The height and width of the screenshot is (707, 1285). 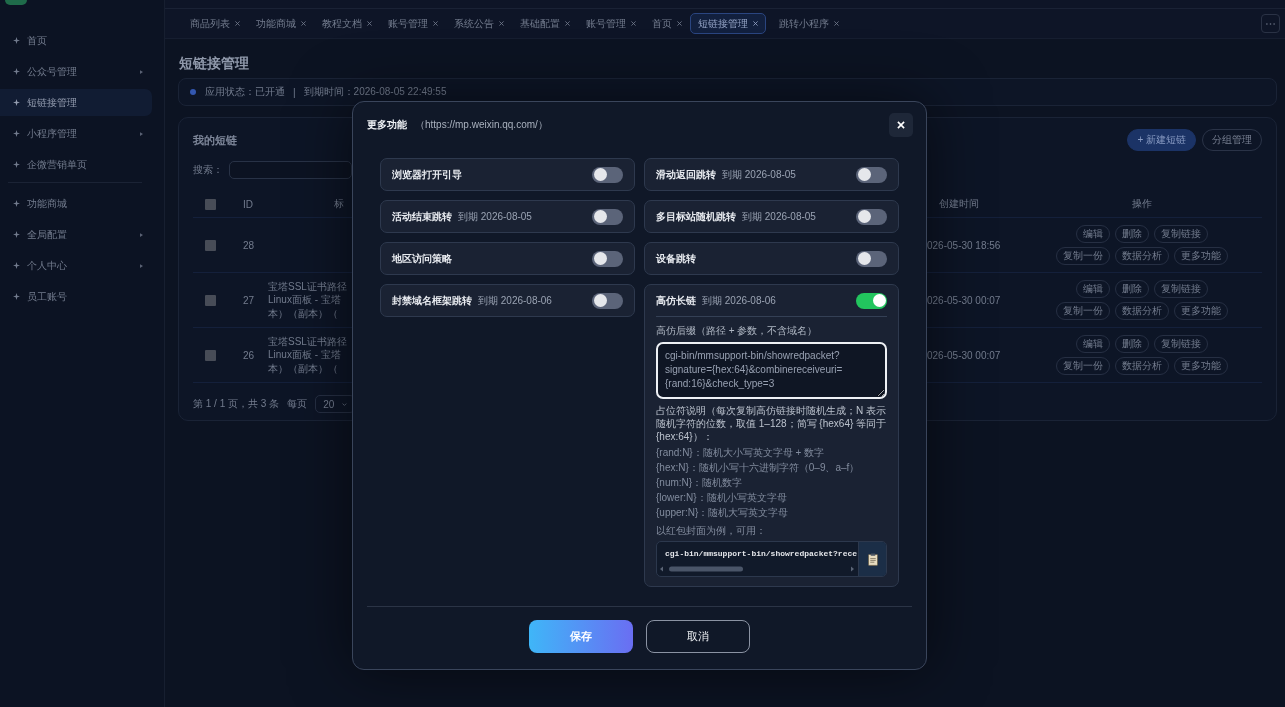 What do you see at coordinates (76, 203) in the screenshot?
I see `sidebar-item: 功能商城` at bounding box center [76, 203].